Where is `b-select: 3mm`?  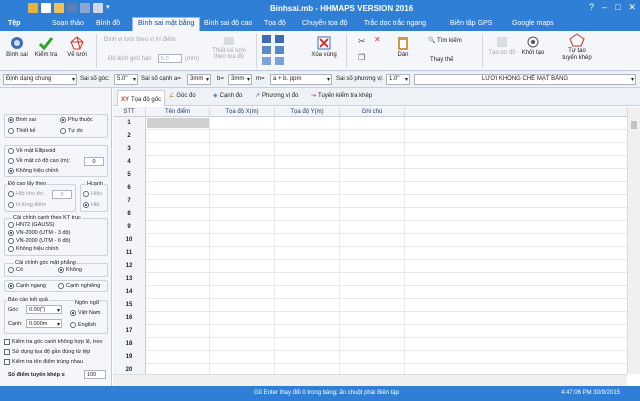 b-select: 3mm is located at coordinates (240, 79).